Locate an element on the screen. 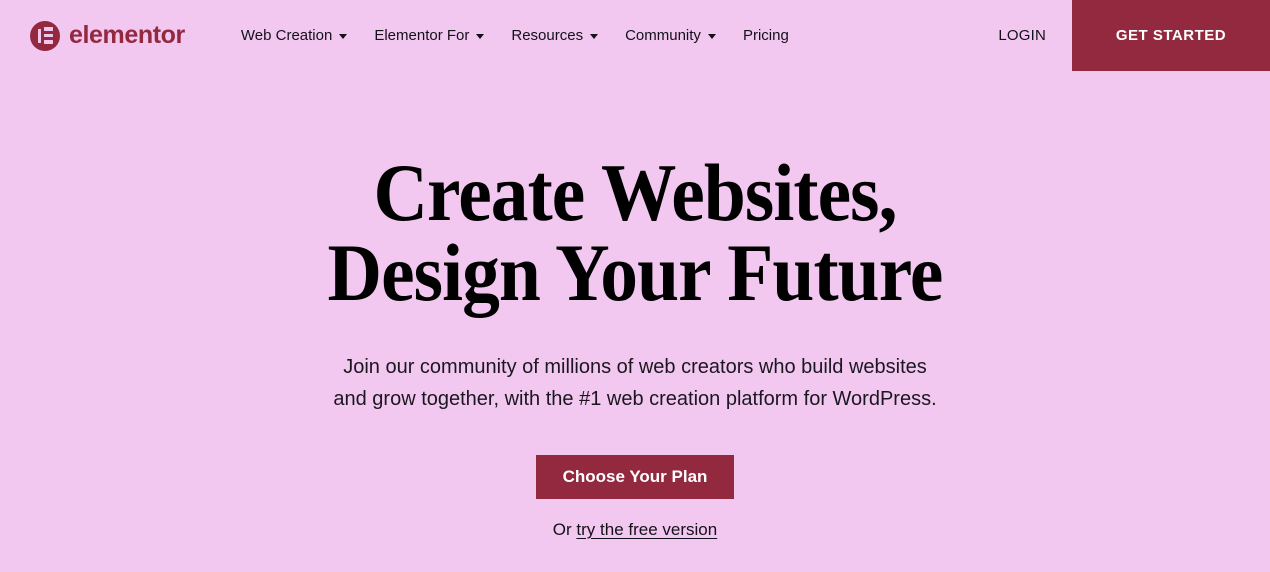  nav-item-resources: Resources is located at coordinates (555, 35).